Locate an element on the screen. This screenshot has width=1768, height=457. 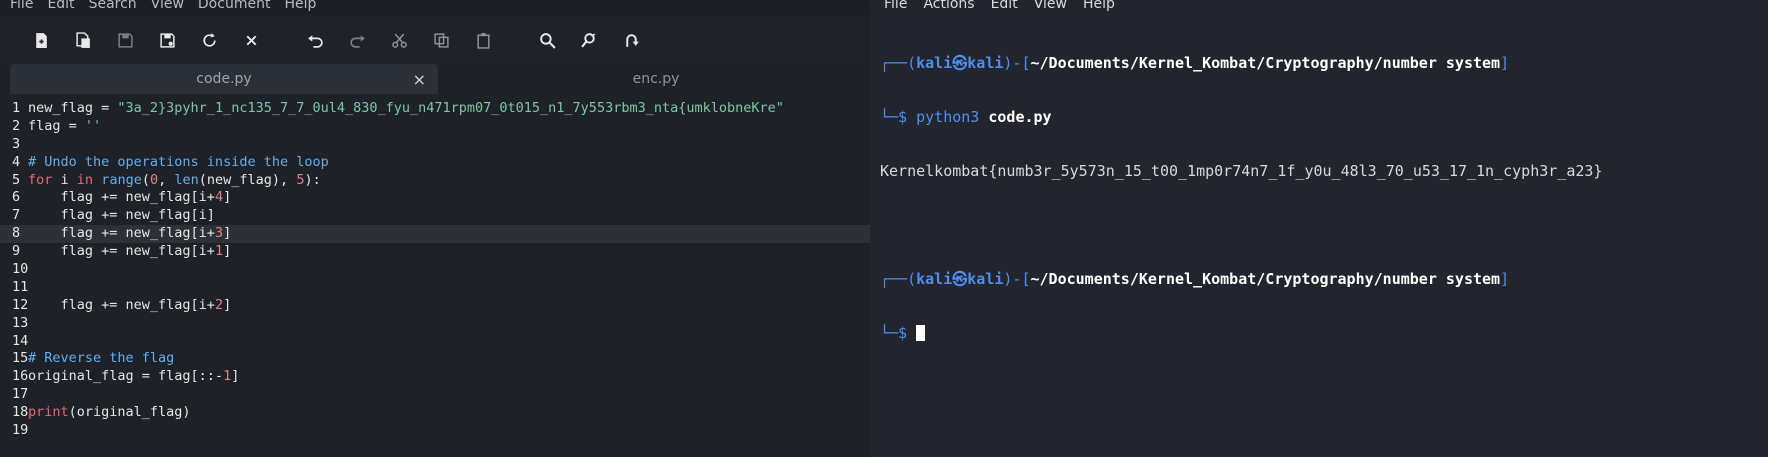
code-line: 2 flag = '' is located at coordinates (435, 127).